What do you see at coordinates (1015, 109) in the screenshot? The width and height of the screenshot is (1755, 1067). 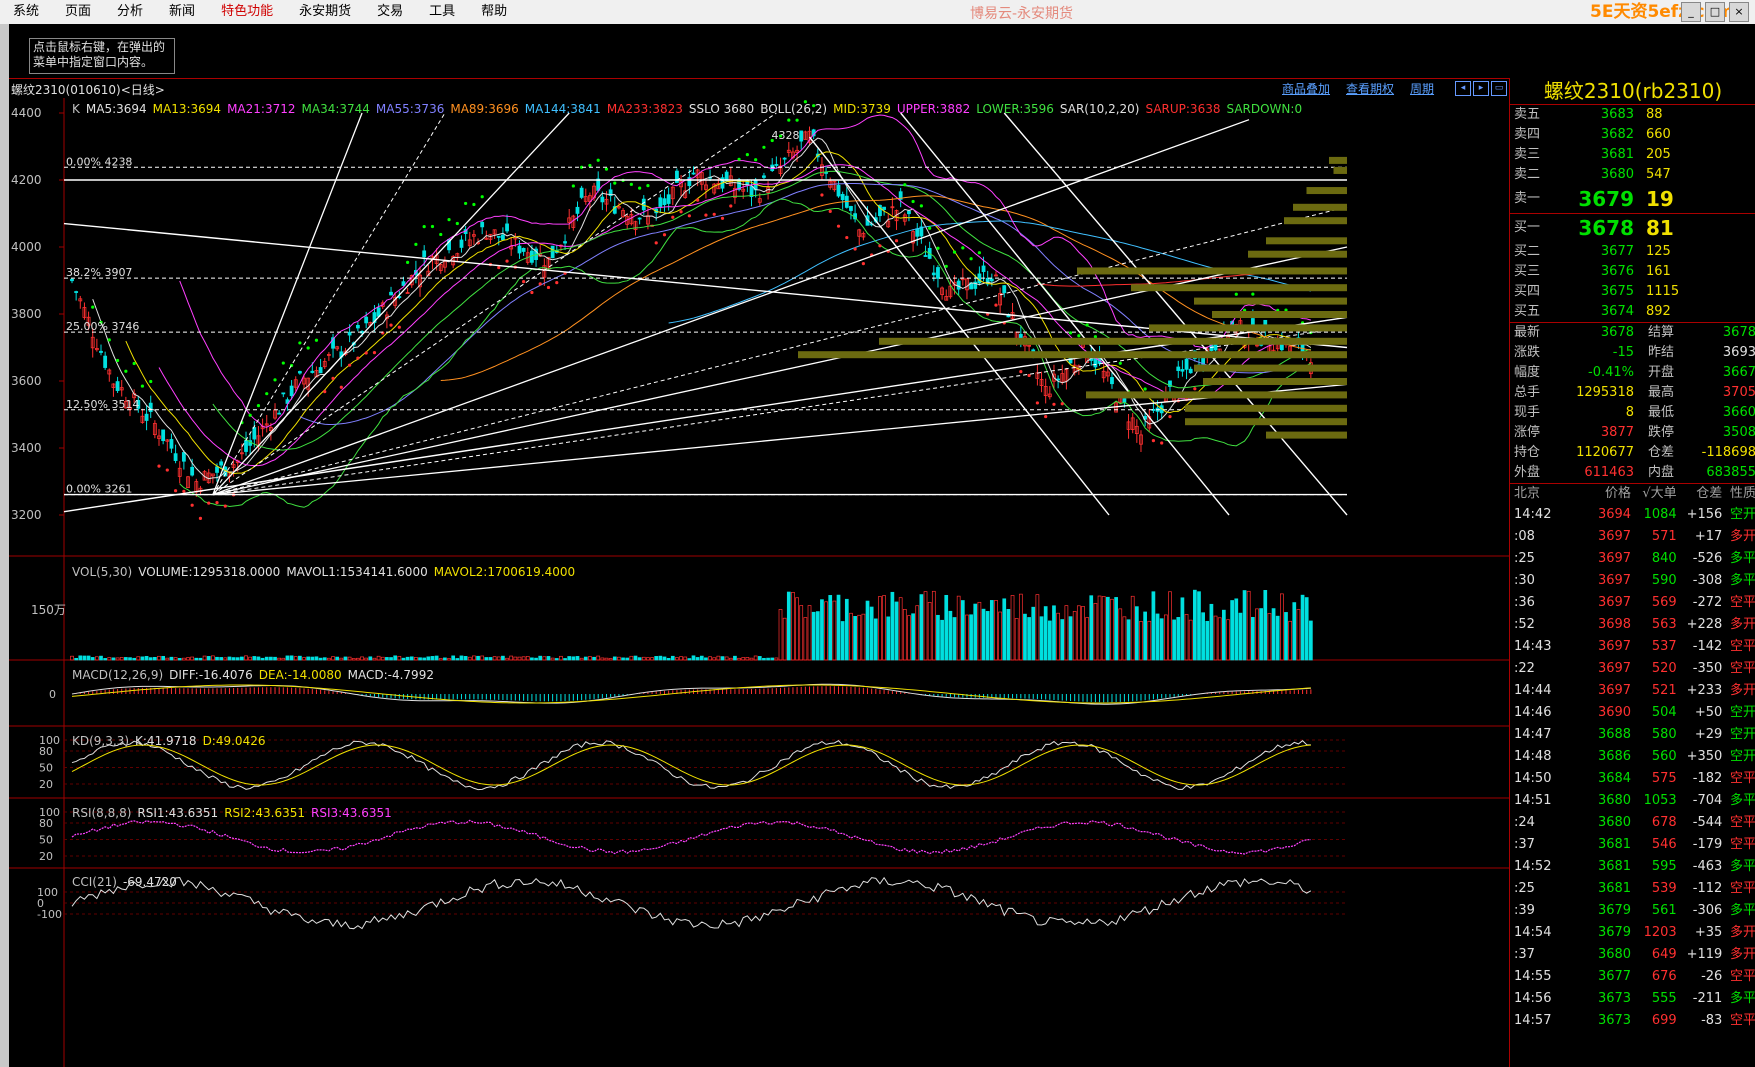 I see `legend-item: LOWER:3596` at bounding box center [1015, 109].